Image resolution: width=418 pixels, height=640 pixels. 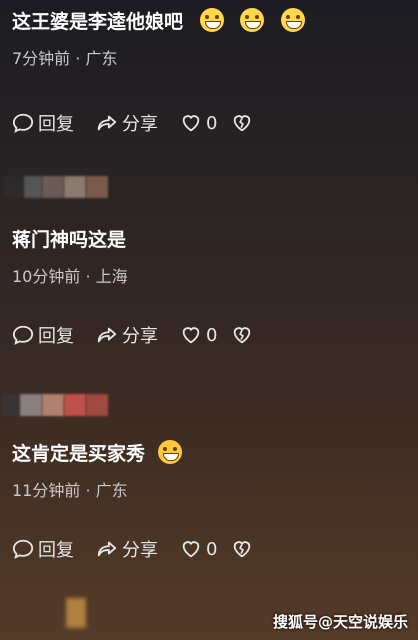 I want to click on comment-text: 这王婆是李逵他娘吧, so click(x=98, y=22).